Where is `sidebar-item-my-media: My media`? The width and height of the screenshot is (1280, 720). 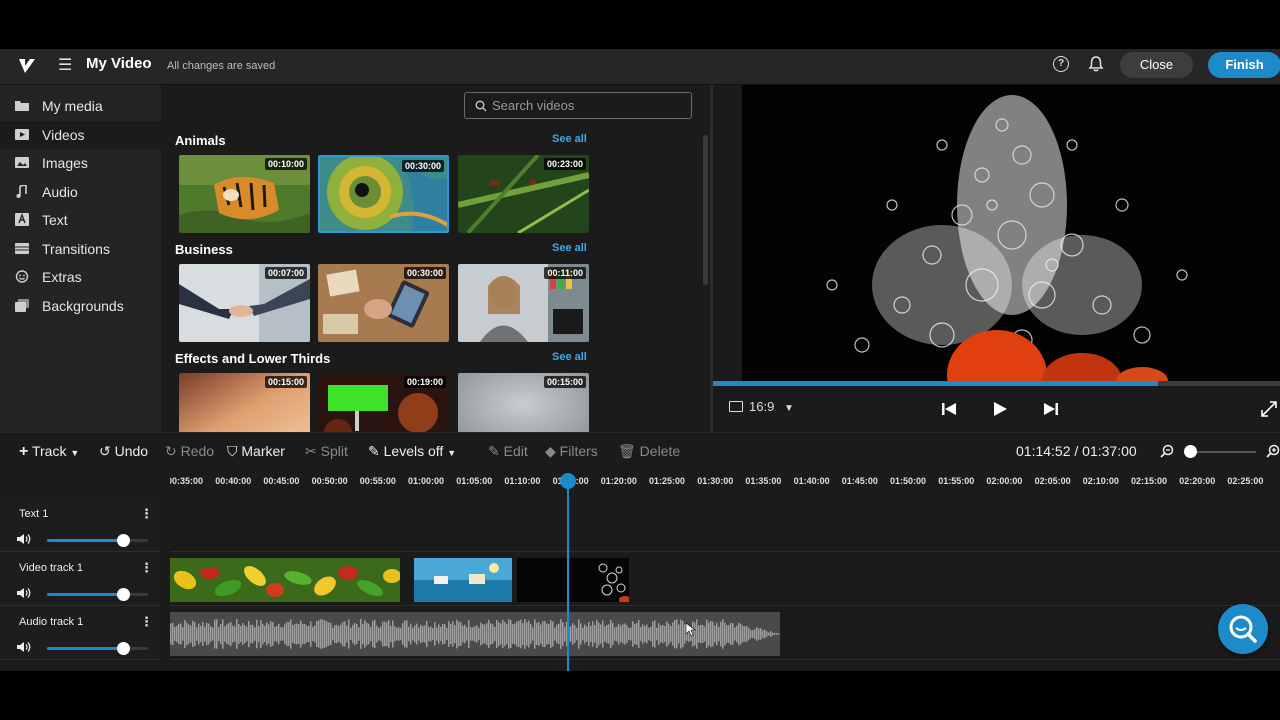
sidebar-item-my-media: My media is located at coordinates (80, 106).